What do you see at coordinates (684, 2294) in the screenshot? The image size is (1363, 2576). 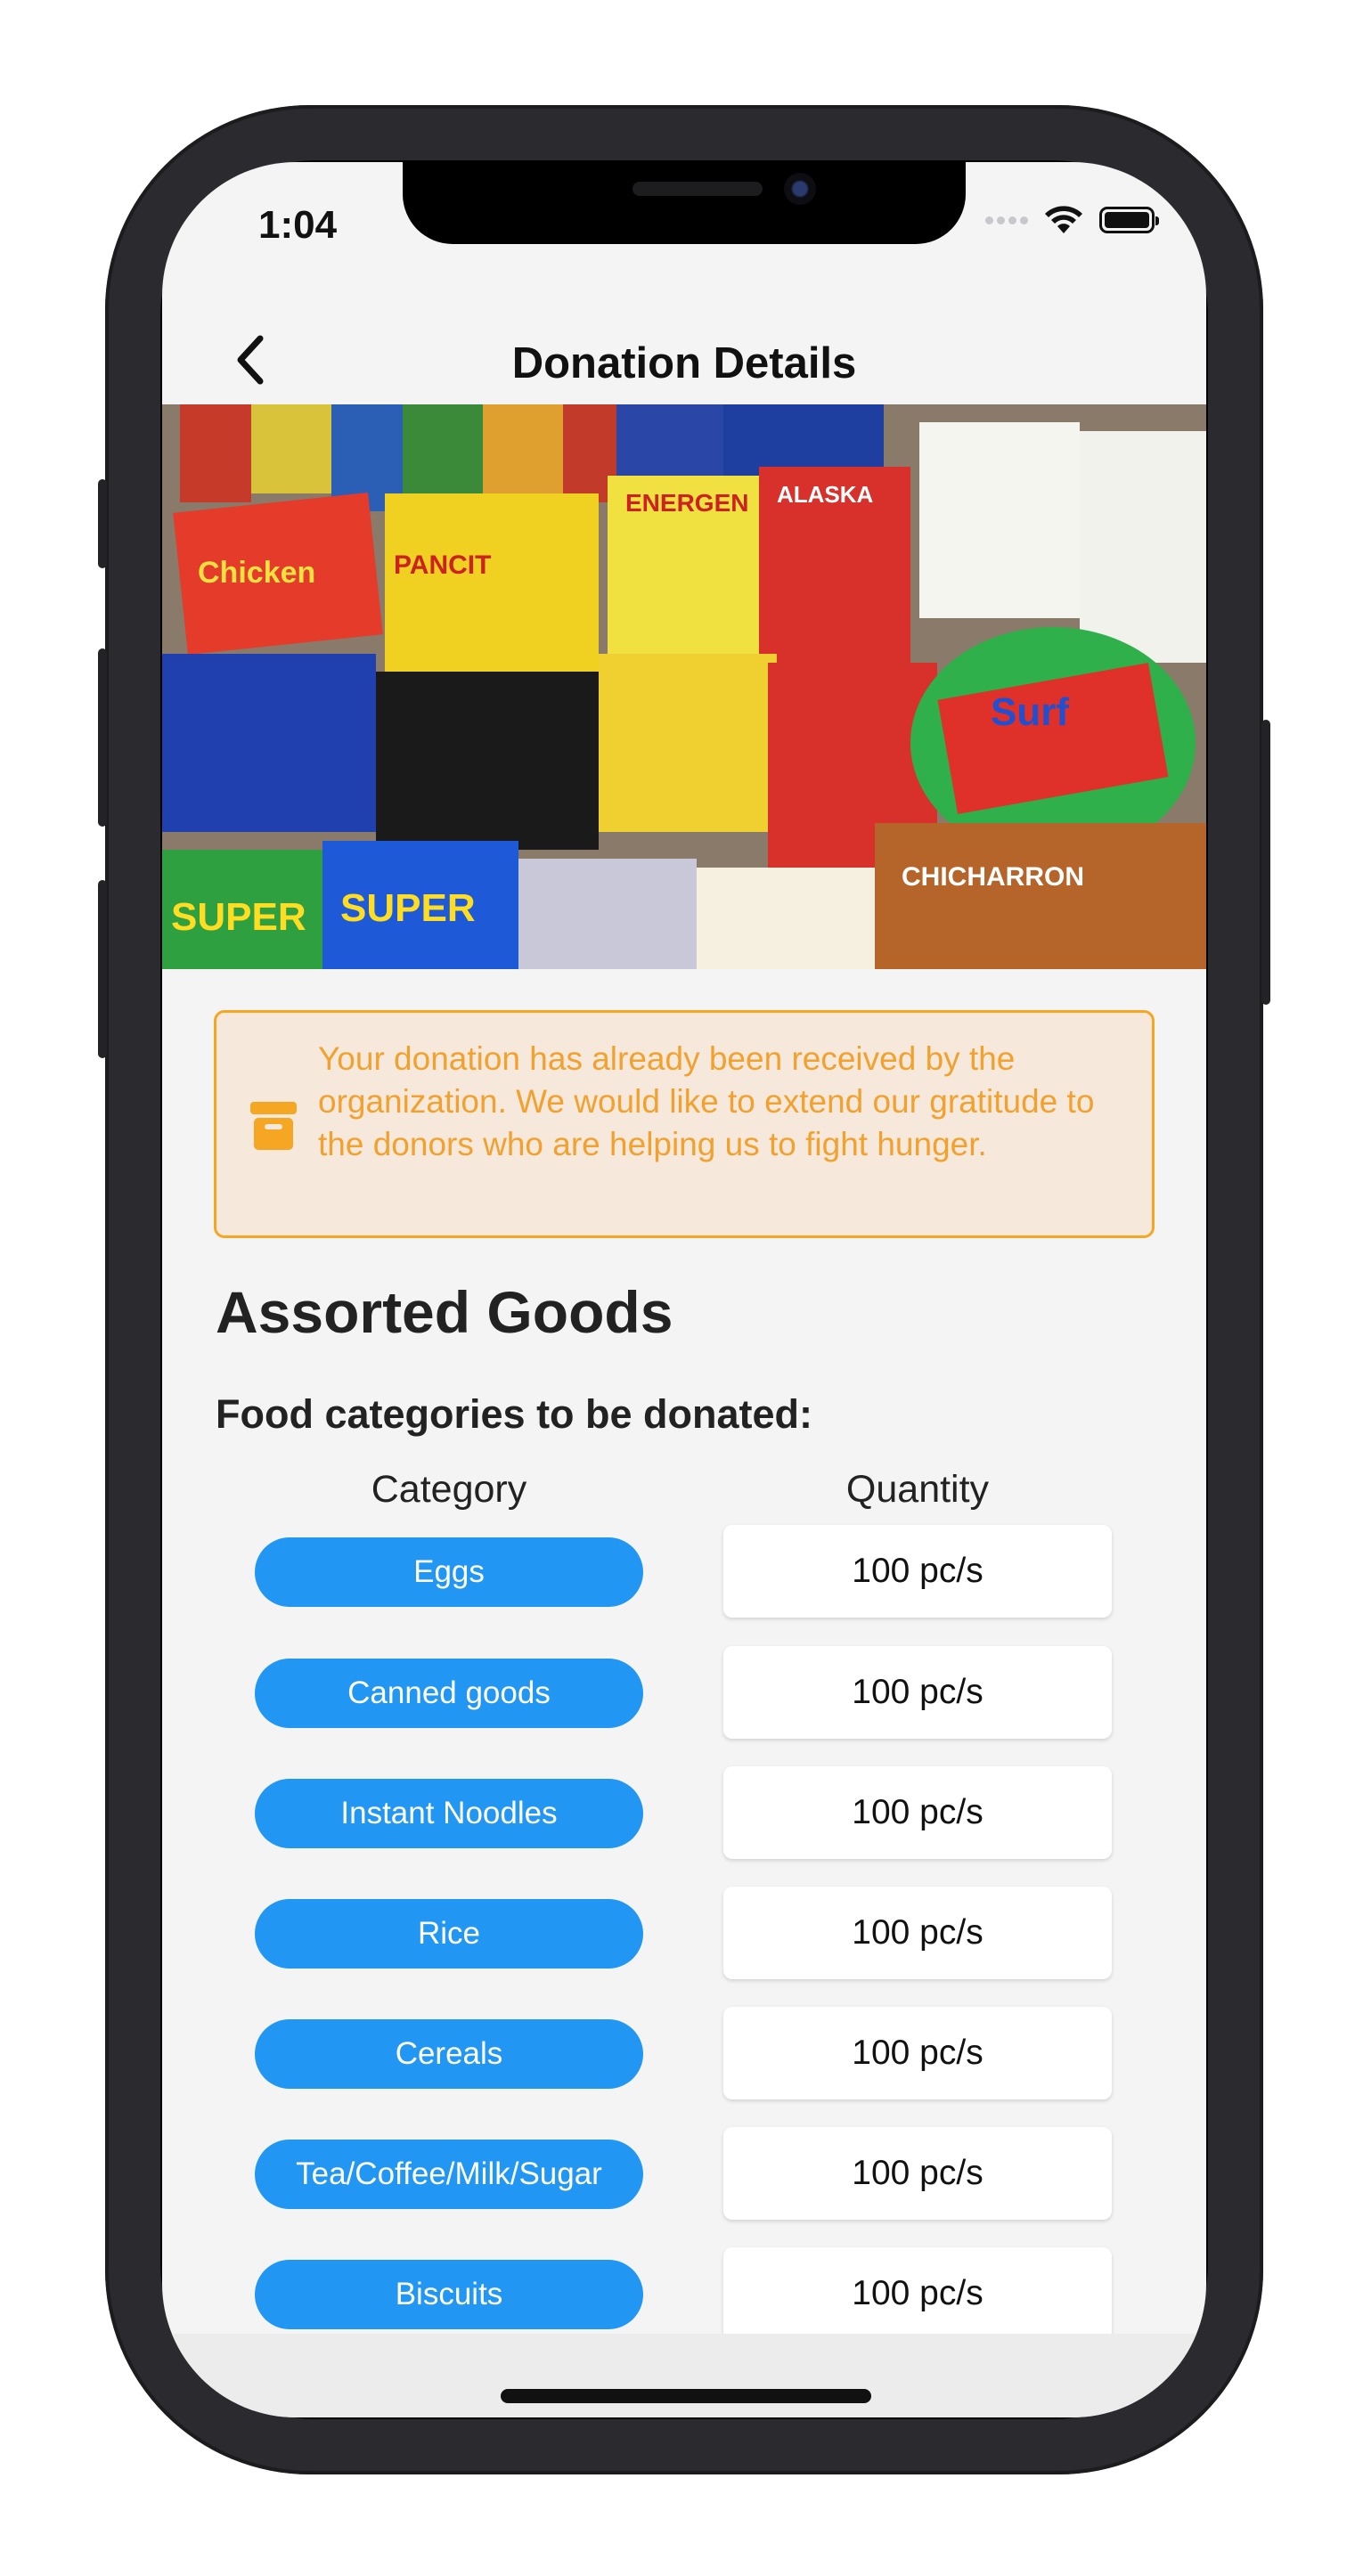 I see `category-row: Biscuits 100 pc/s` at bounding box center [684, 2294].